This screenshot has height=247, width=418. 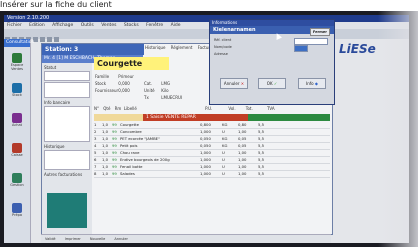 What do you see at coordinates (17, 67) in the screenshot?
I see `sidebar-item-label: Espace Ventes` at bounding box center [17, 67].